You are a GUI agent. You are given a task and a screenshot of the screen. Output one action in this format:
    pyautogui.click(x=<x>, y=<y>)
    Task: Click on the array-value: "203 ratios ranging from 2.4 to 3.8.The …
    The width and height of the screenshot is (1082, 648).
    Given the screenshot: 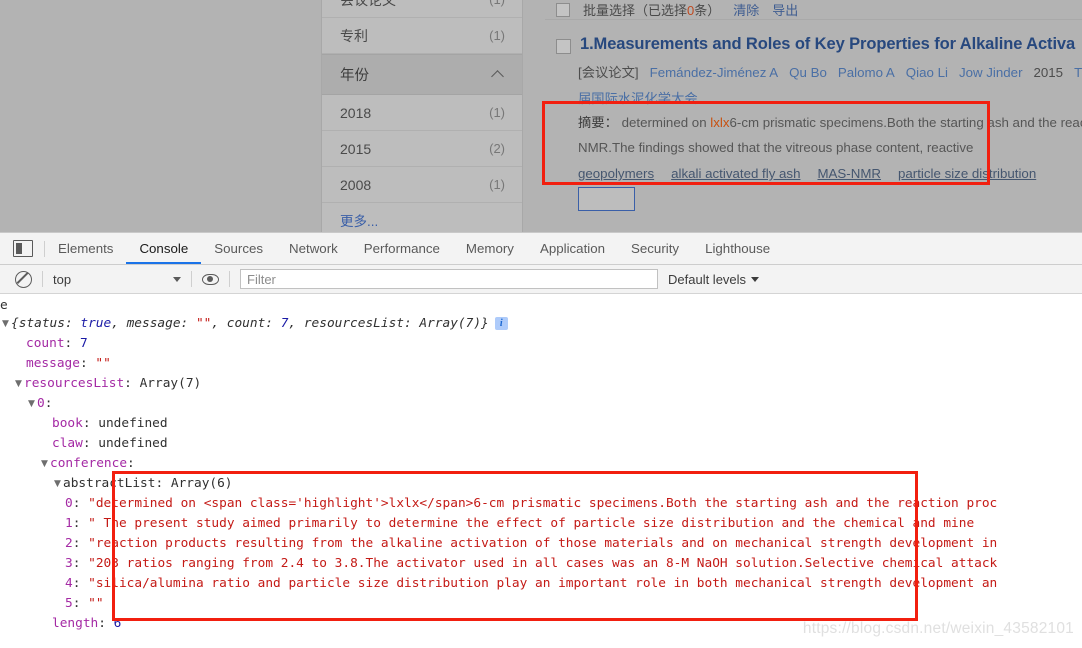 What is the action you would take?
    pyautogui.click(x=543, y=563)
    